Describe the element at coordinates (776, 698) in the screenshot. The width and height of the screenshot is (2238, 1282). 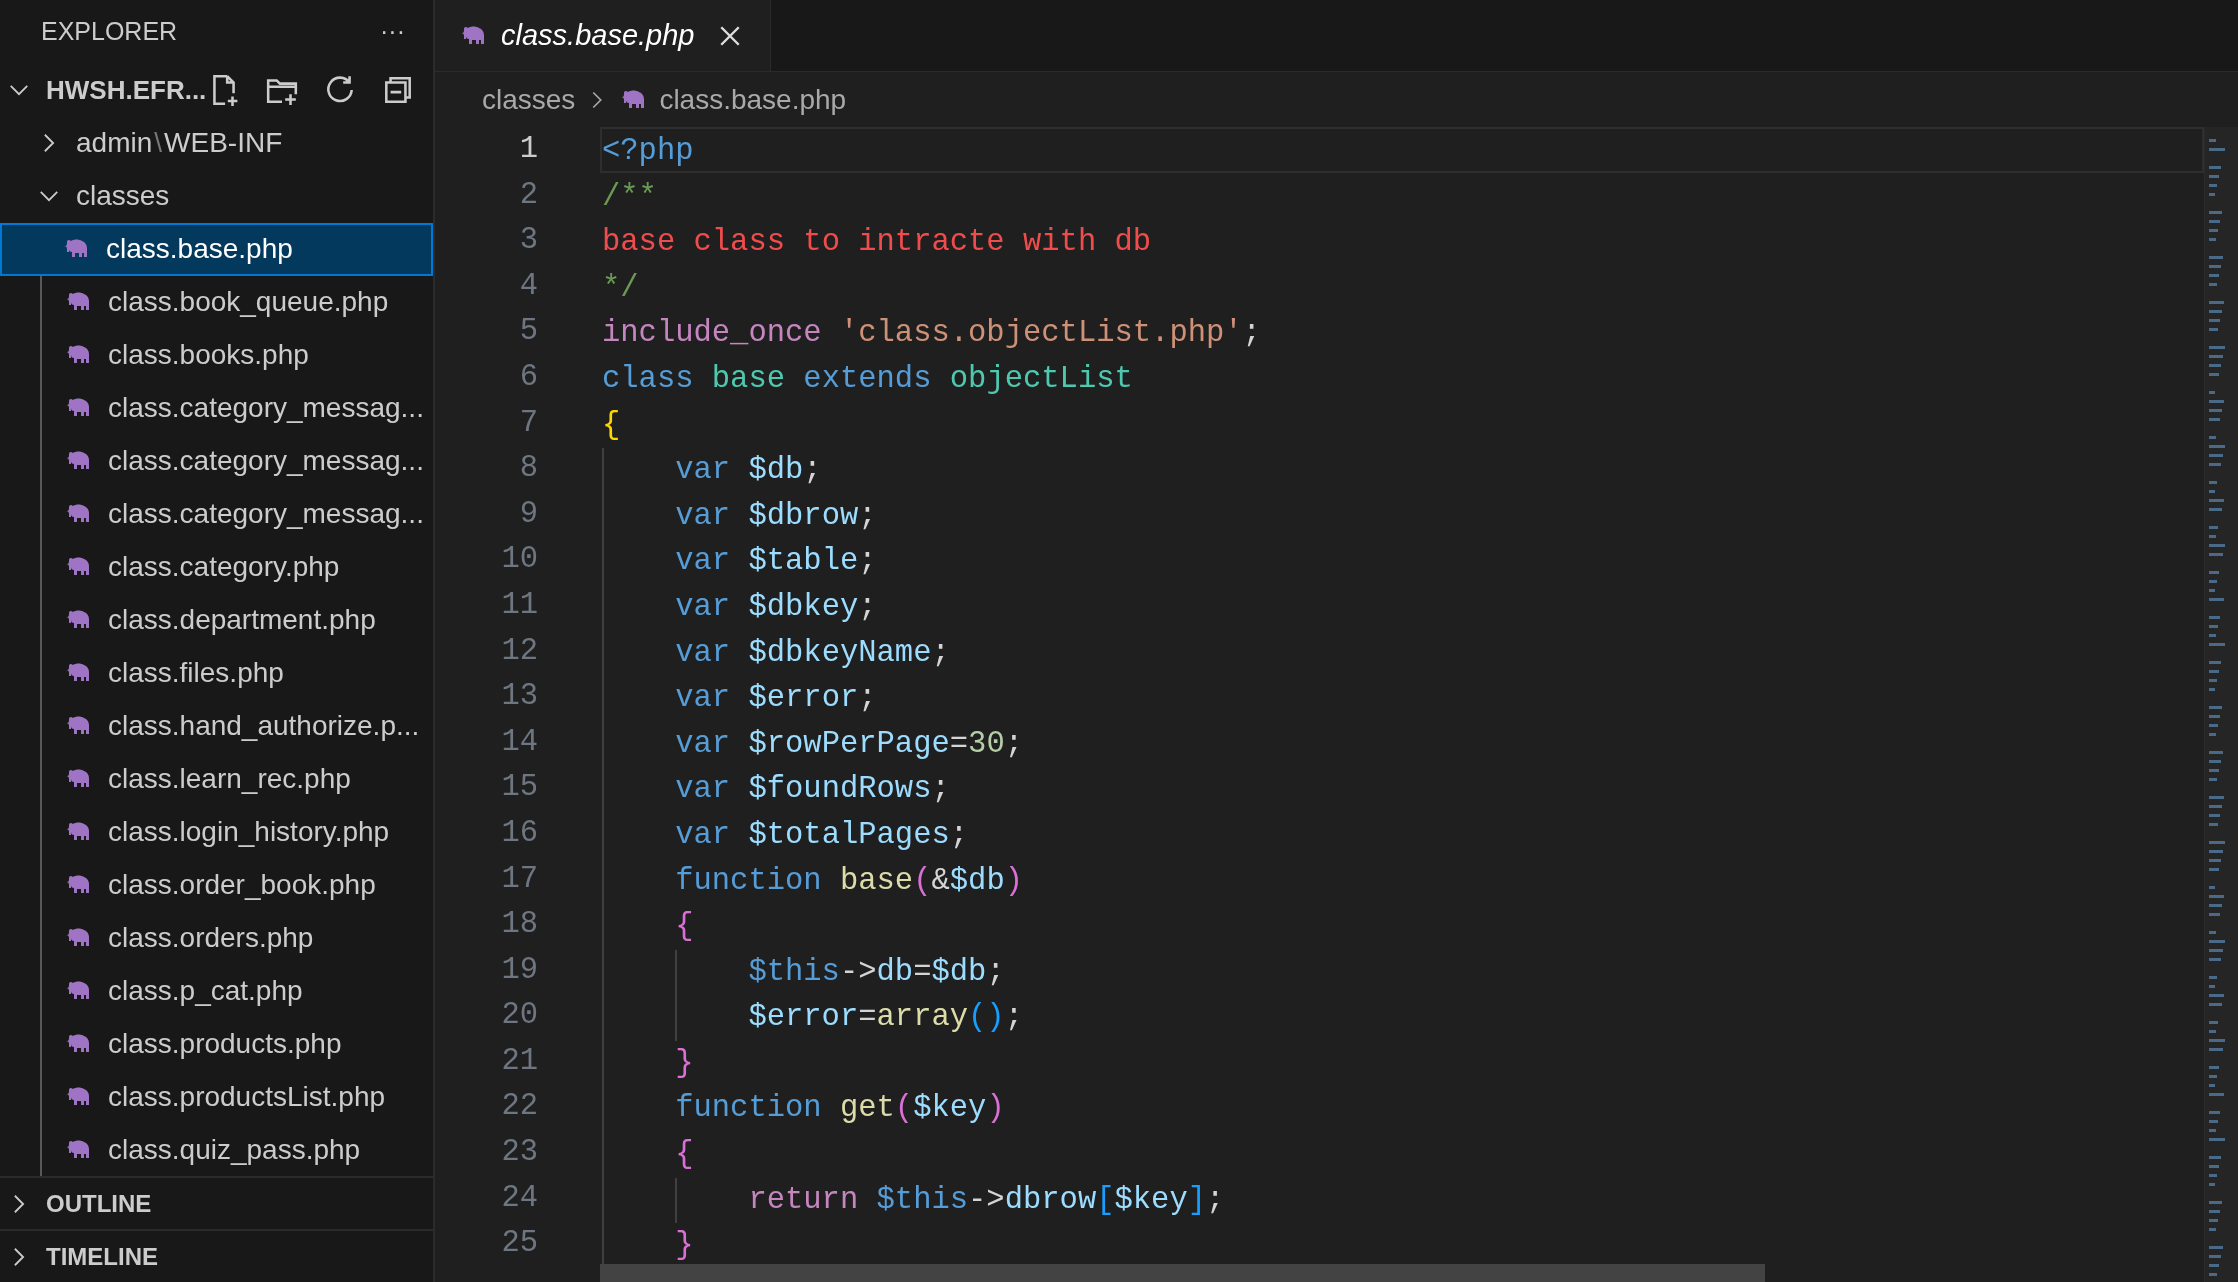
I see `code-line: var $error;` at that location.